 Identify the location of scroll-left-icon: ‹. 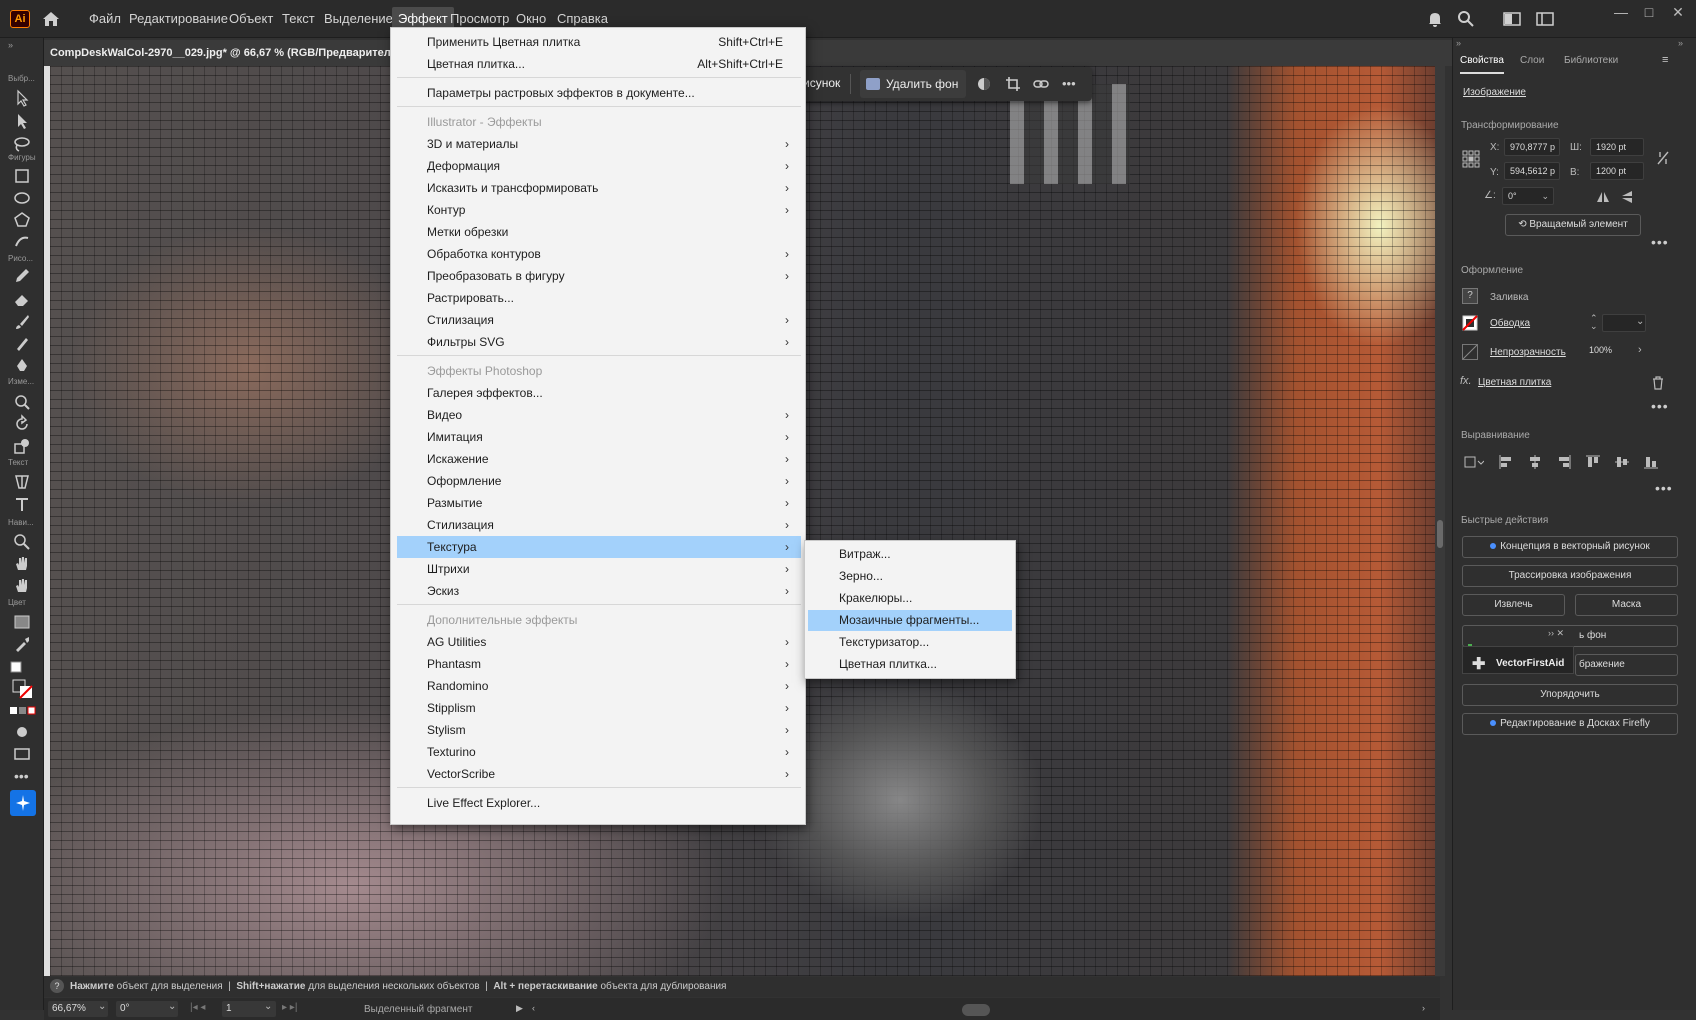
(533, 1008).